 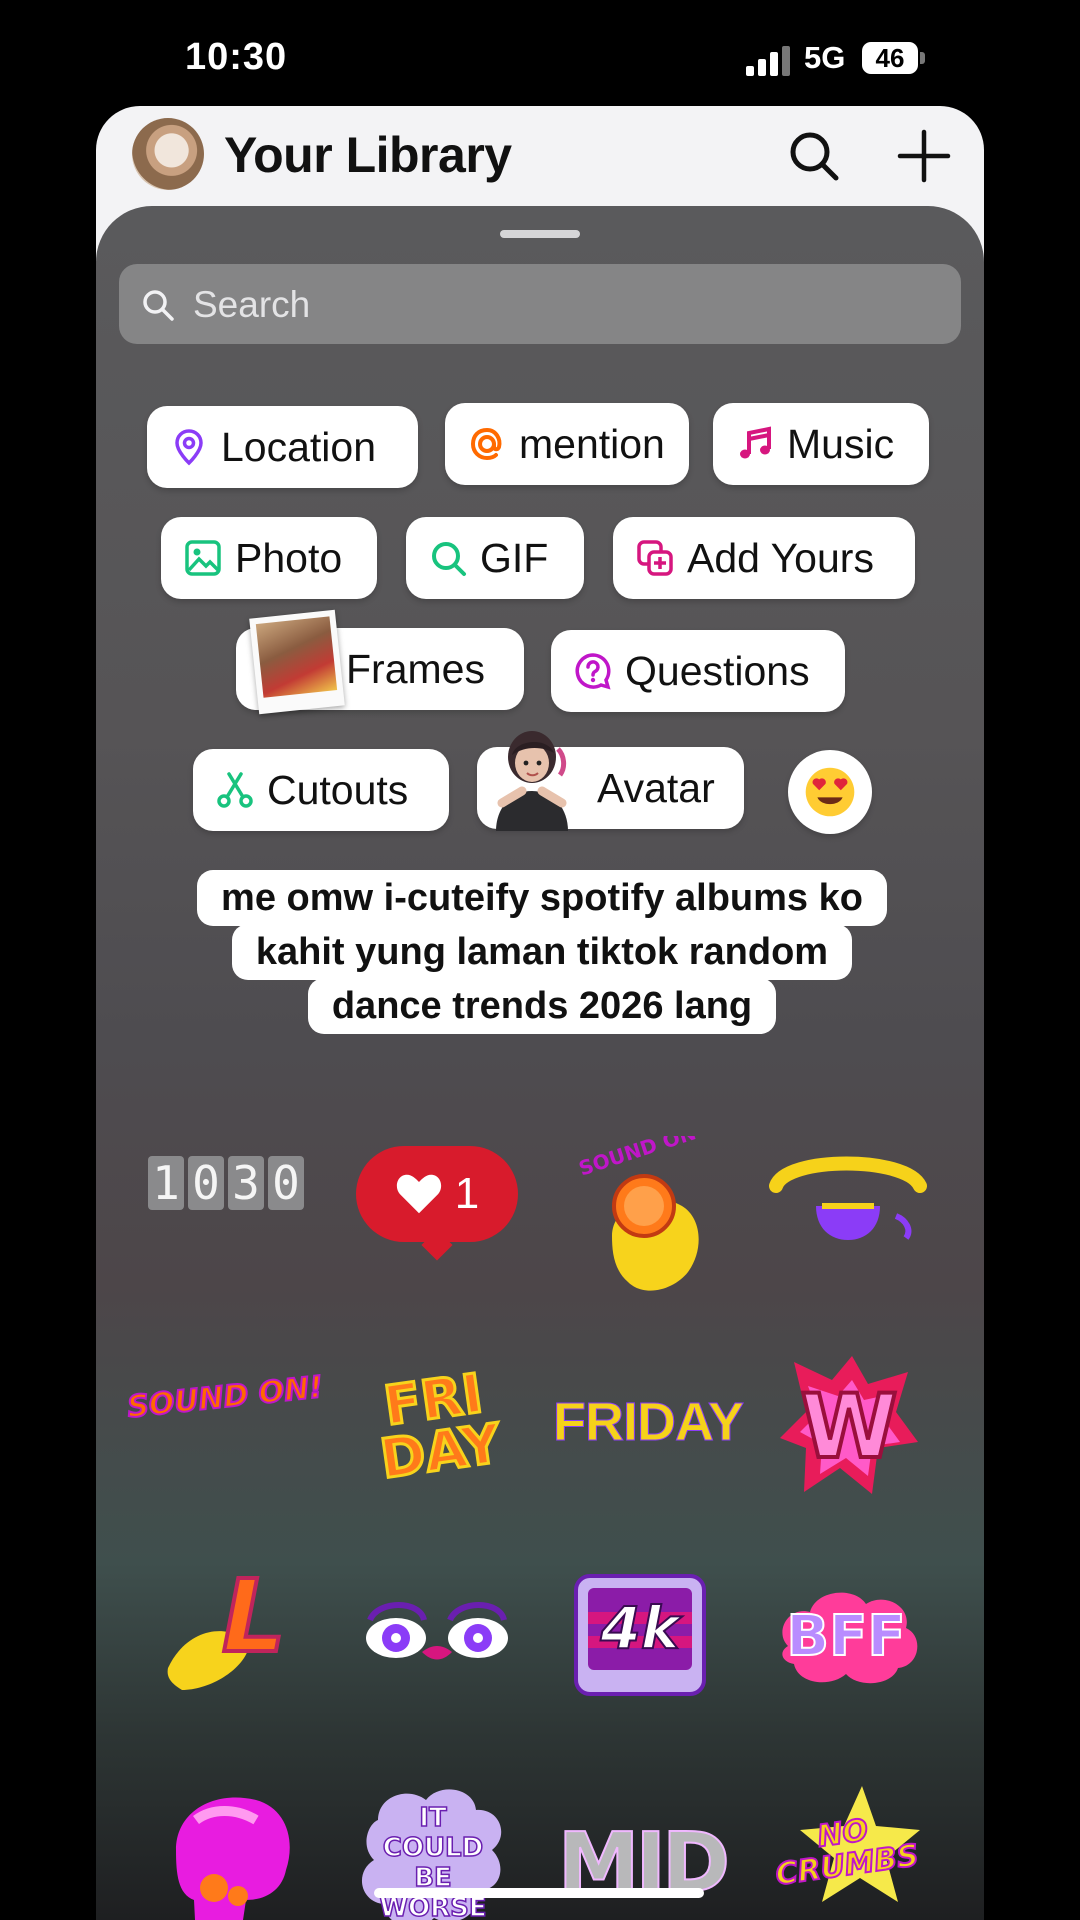 What do you see at coordinates (841, 443) in the screenshot?
I see `sticker-label: Music` at bounding box center [841, 443].